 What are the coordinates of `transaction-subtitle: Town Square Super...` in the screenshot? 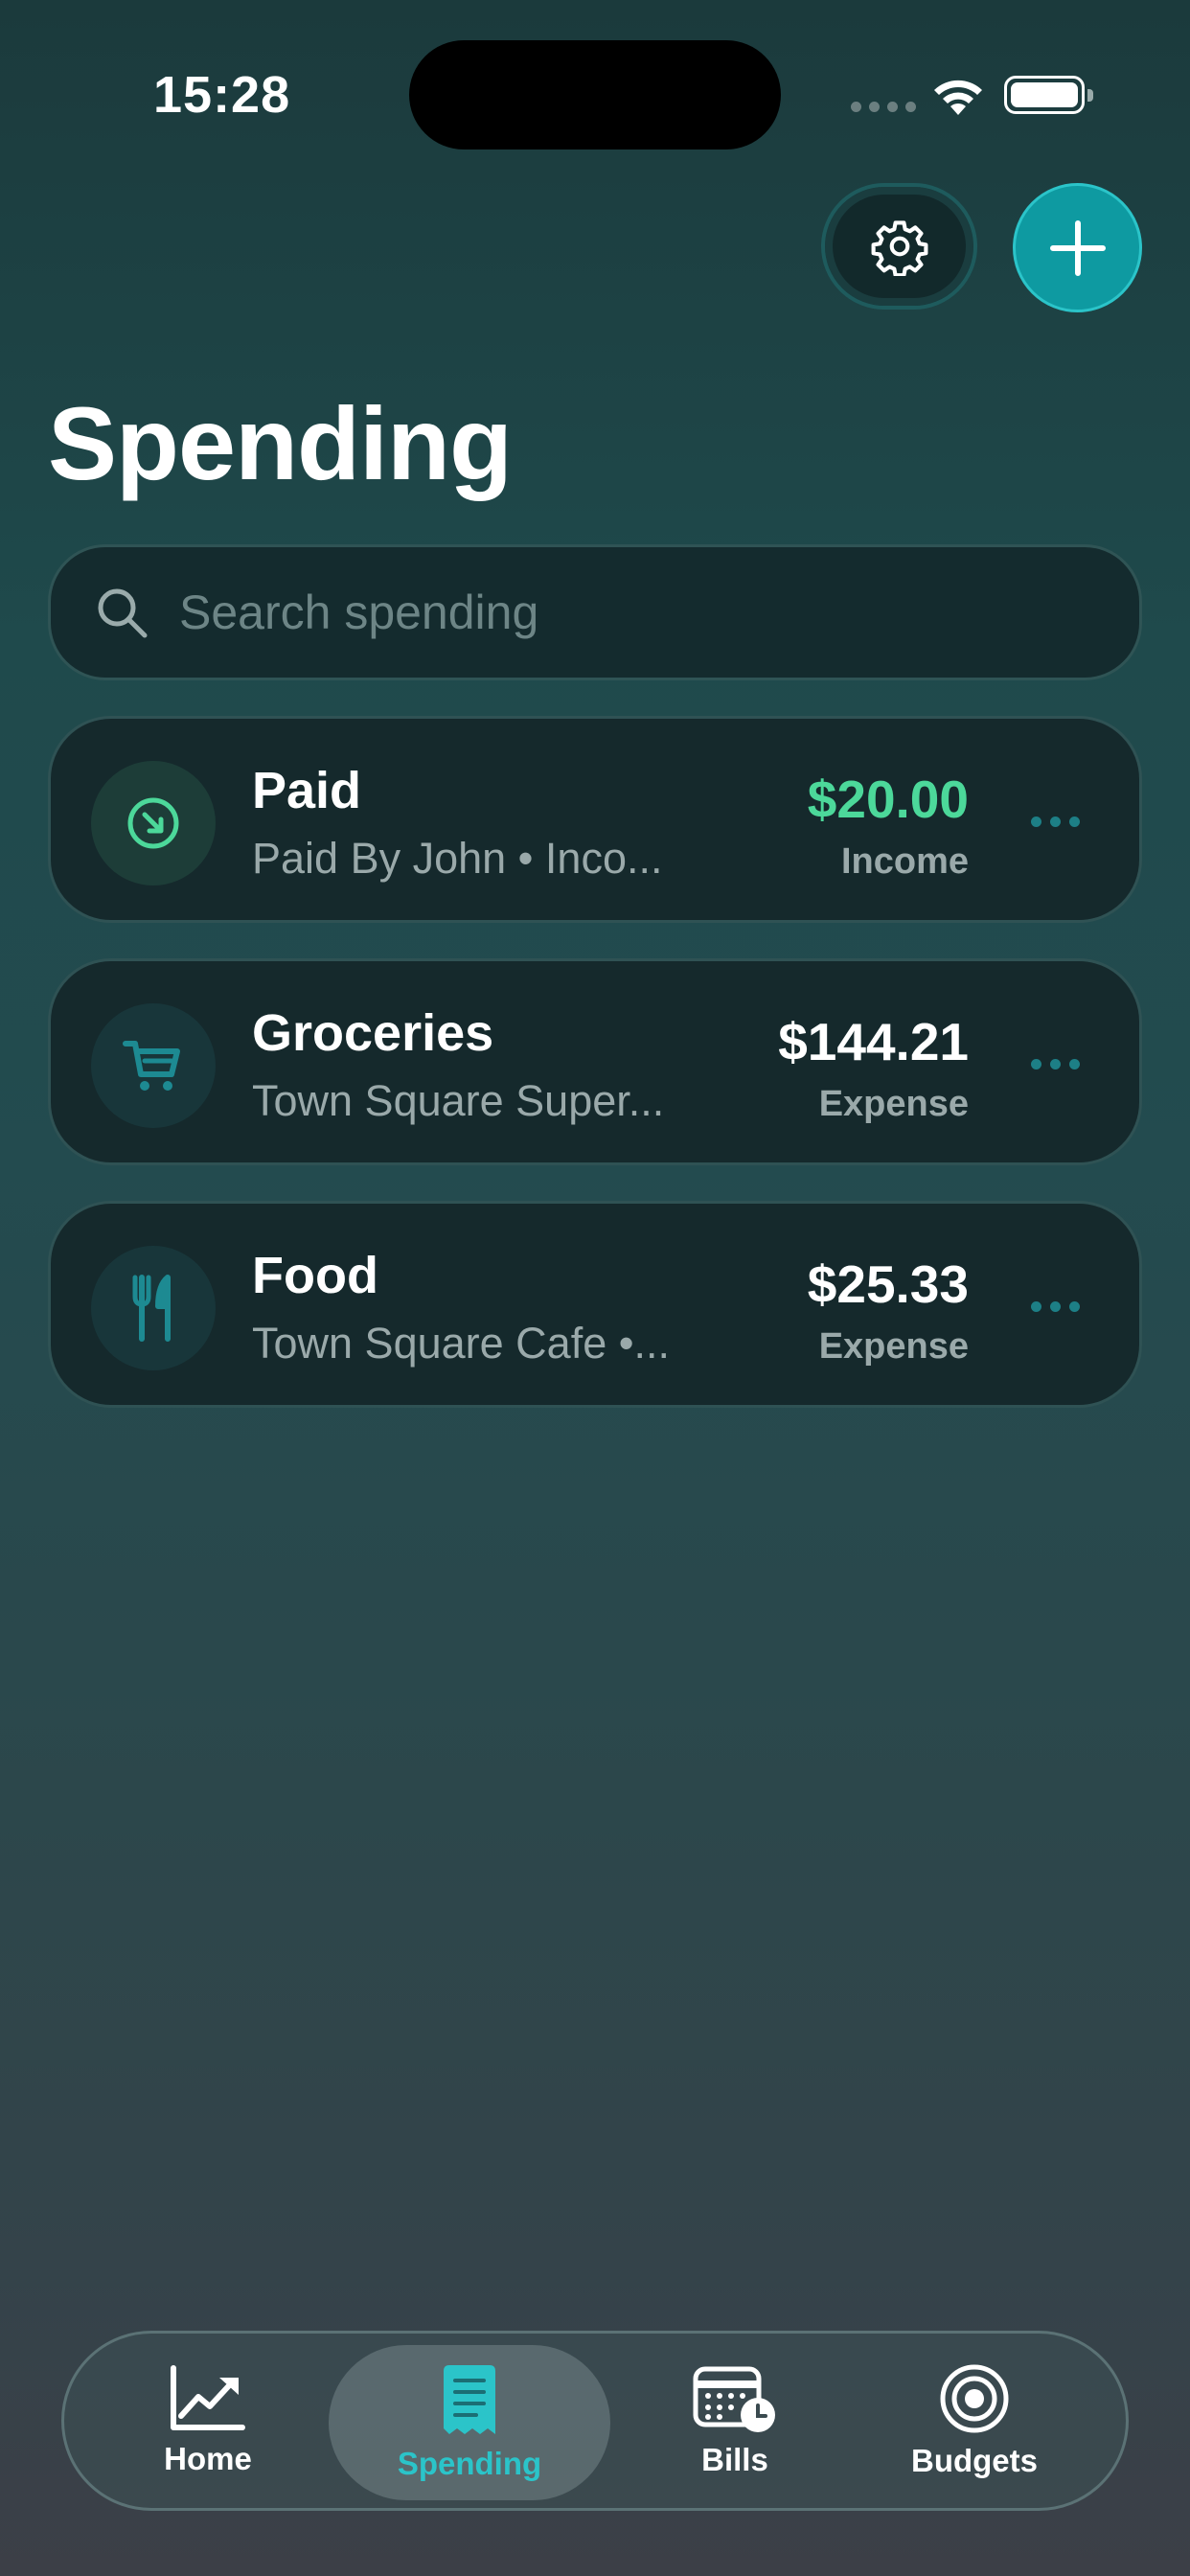 It's located at (459, 1100).